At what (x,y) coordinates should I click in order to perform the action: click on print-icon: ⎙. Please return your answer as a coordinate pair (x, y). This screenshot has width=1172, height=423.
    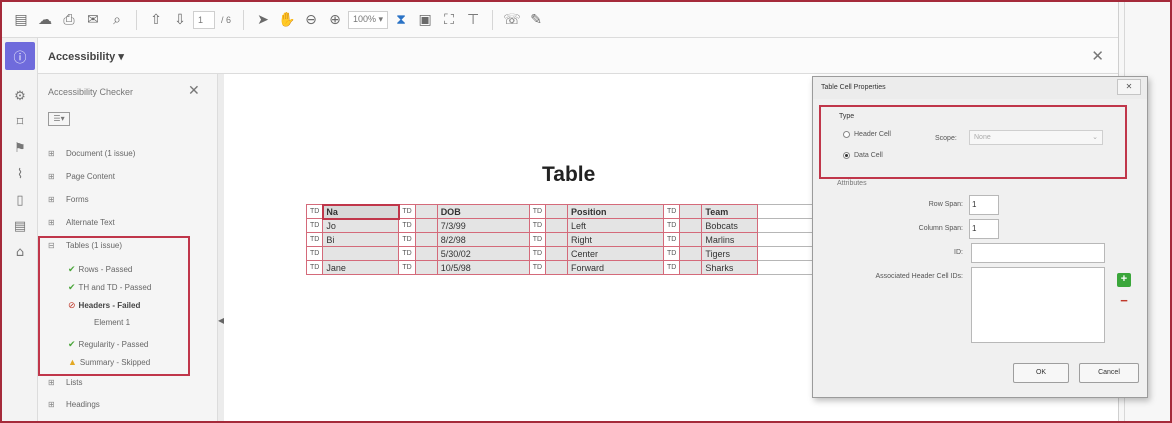
    Looking at the image, I should click on (69, 20).